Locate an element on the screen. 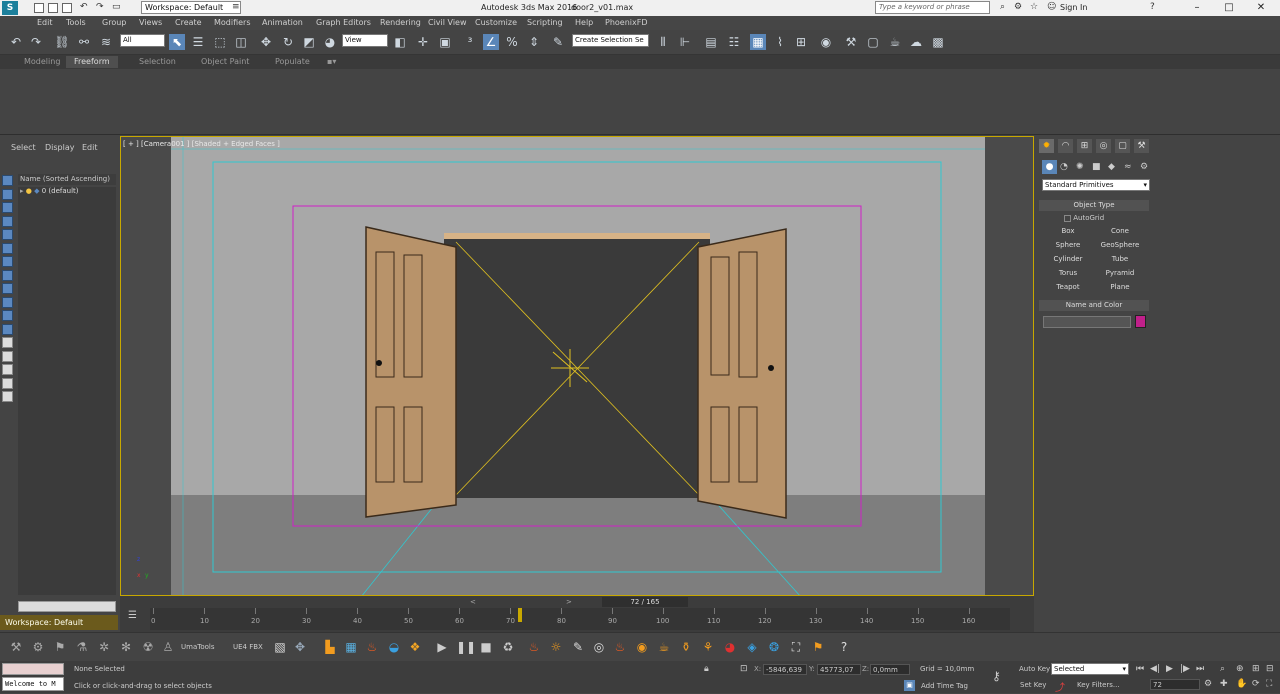 The width and height of the screenshot is (1280, 694). go-to-end-icon: ⏭ is located at coordinates (1200, 669).